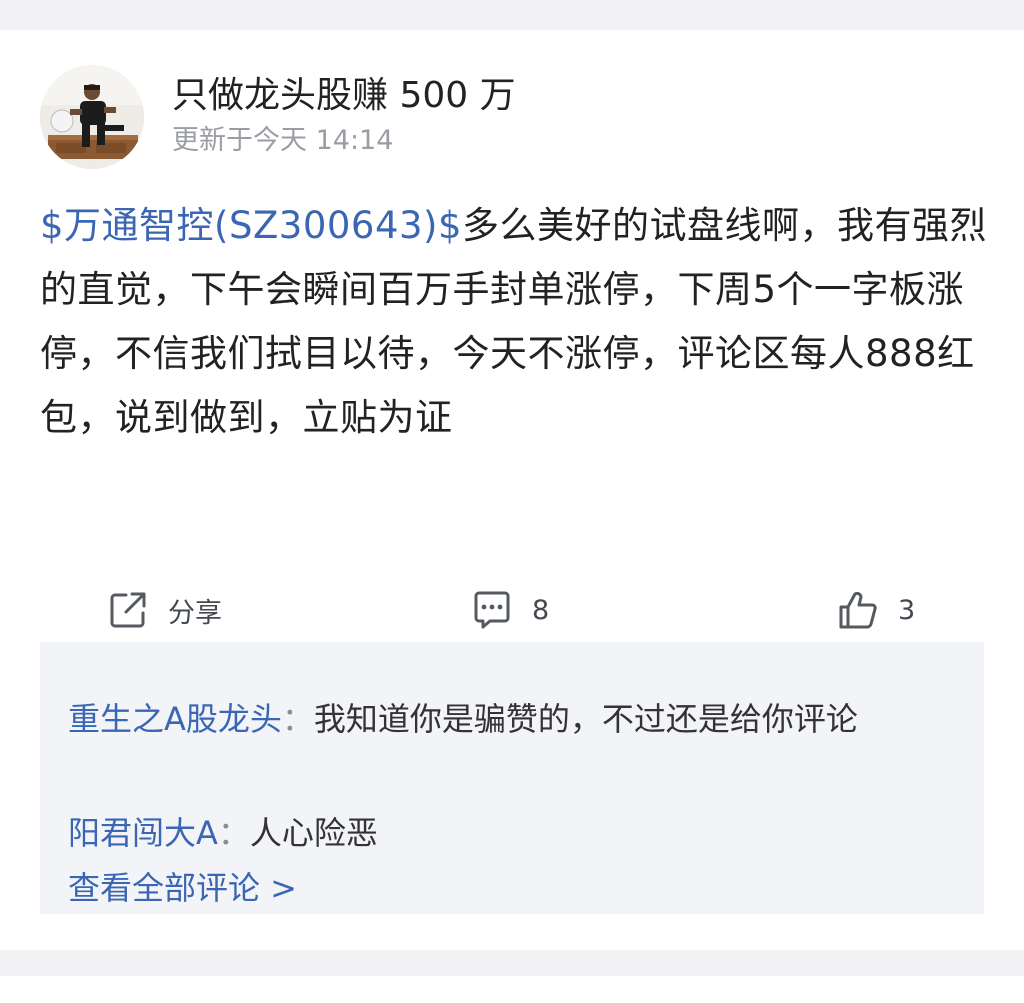  I want to click on comment-text: 人心险恶, so click(313, 833).